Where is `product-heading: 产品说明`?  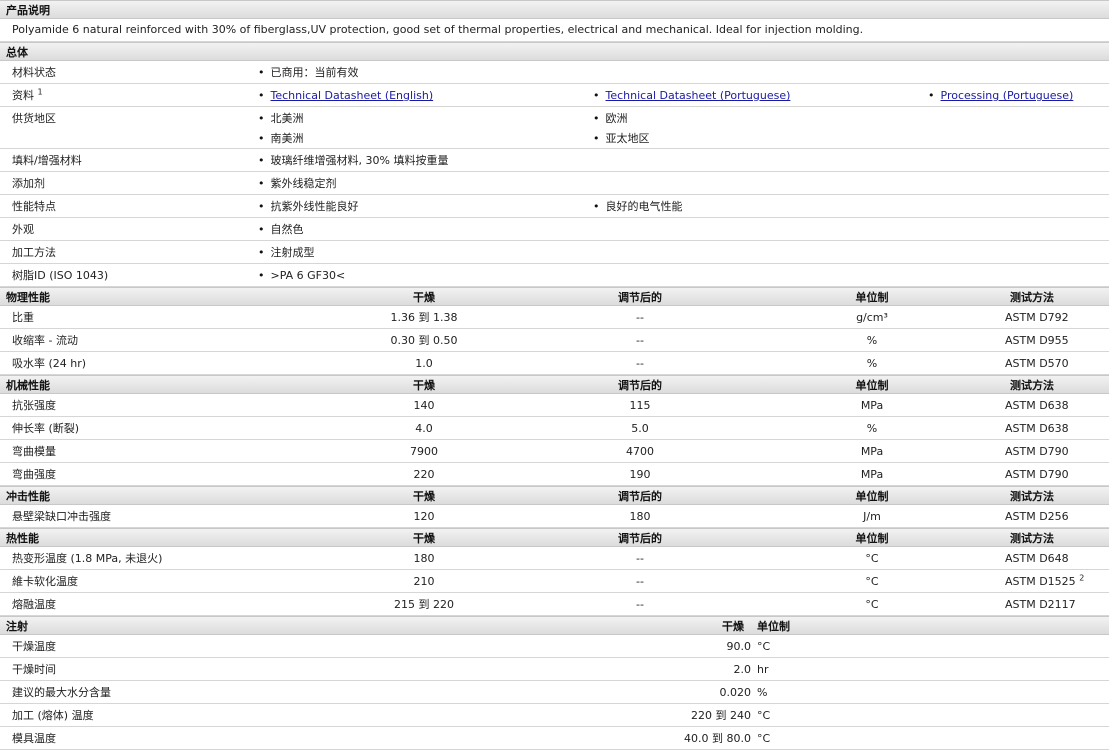
product-heading: 产品说明 is located at coordinates (28, 10).